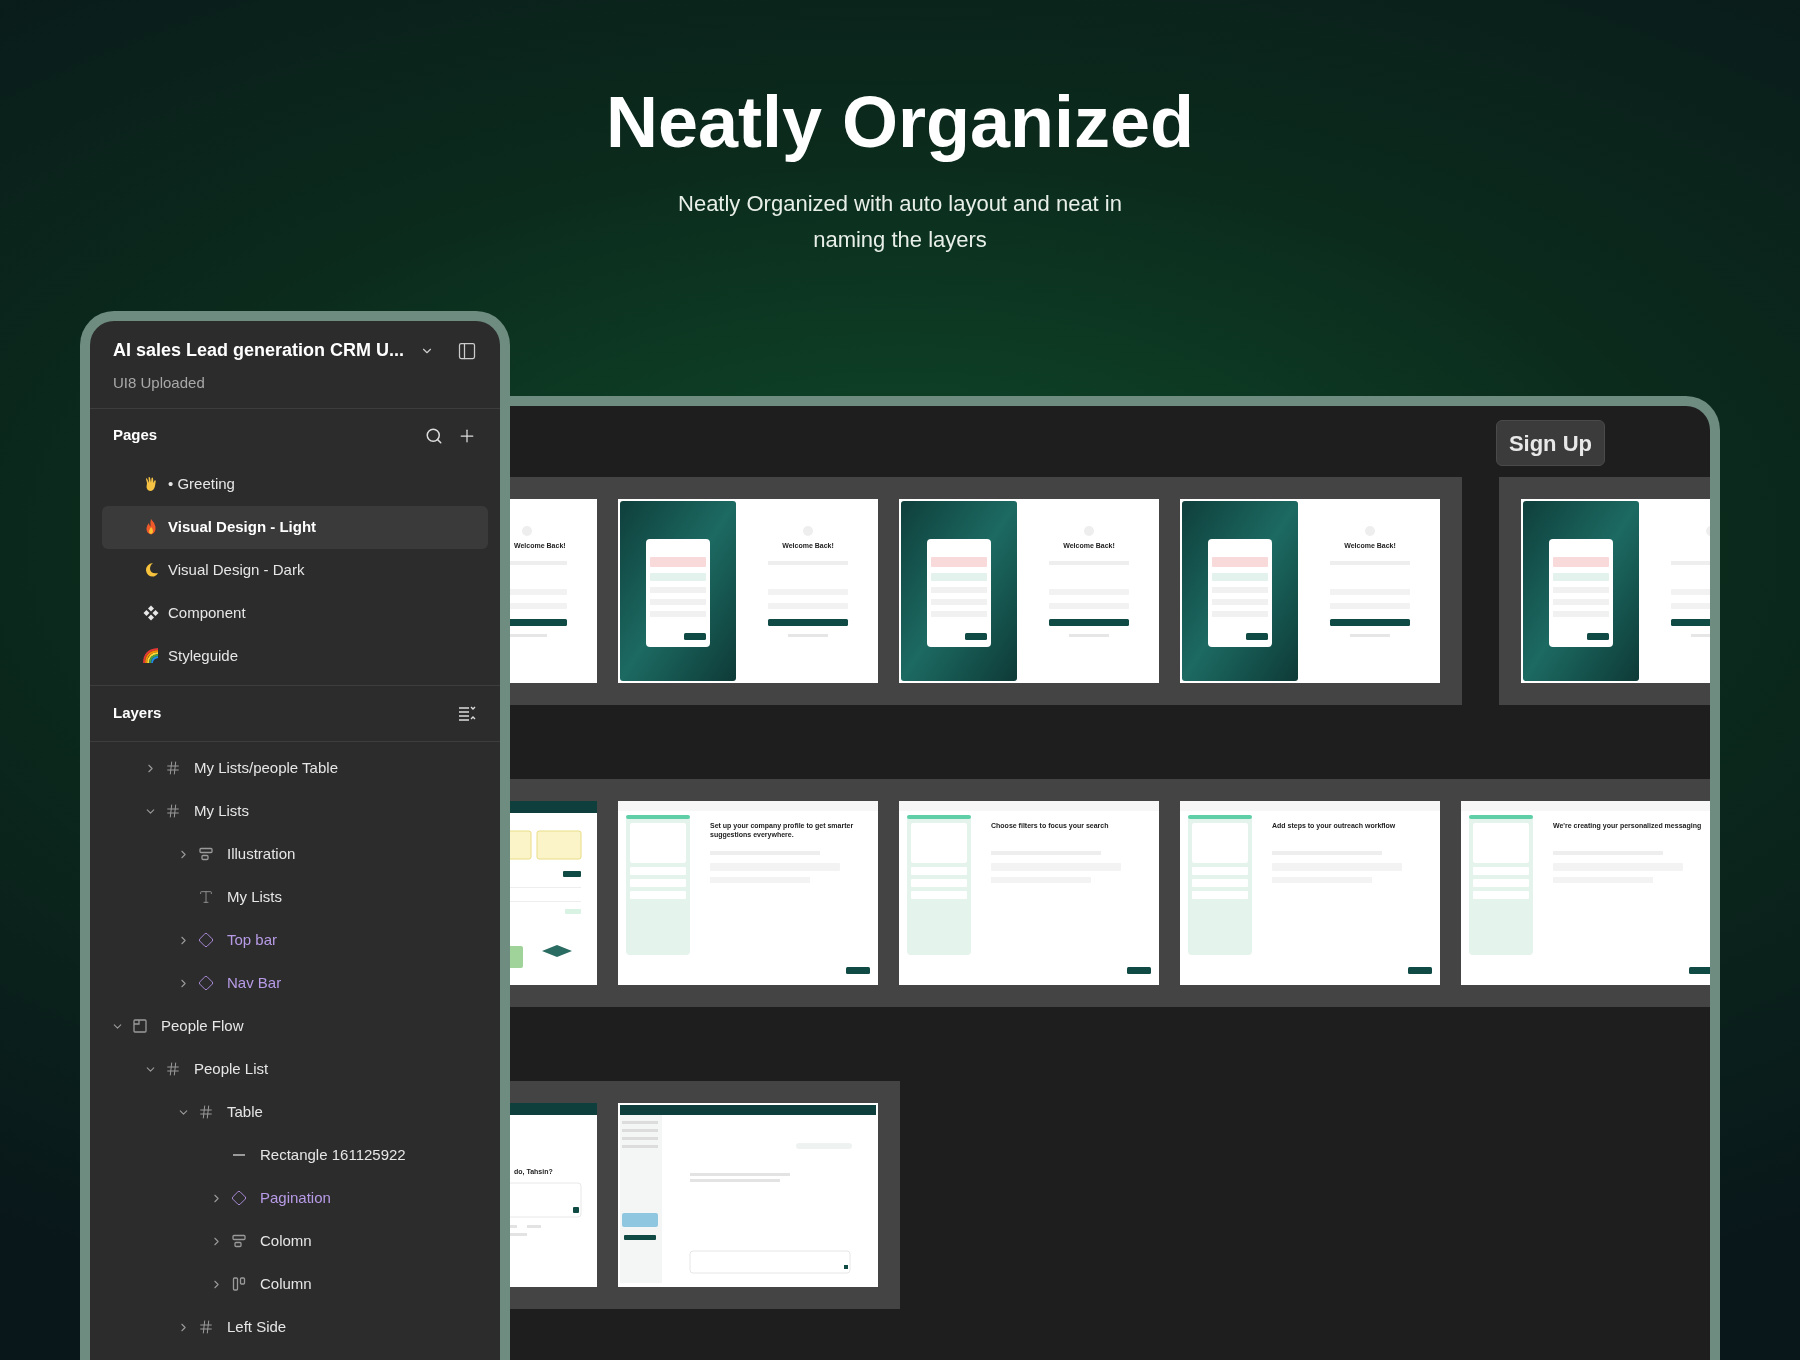 The width and height of the screenshot is (1800, 1360). I want to click on layer-name: People List, so click(231, 1068).